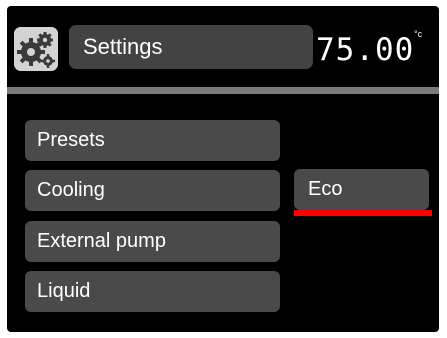 Image resolution: width=447 pixels, height=338 pixels. I want to click on header-divider, so click(223, 90).